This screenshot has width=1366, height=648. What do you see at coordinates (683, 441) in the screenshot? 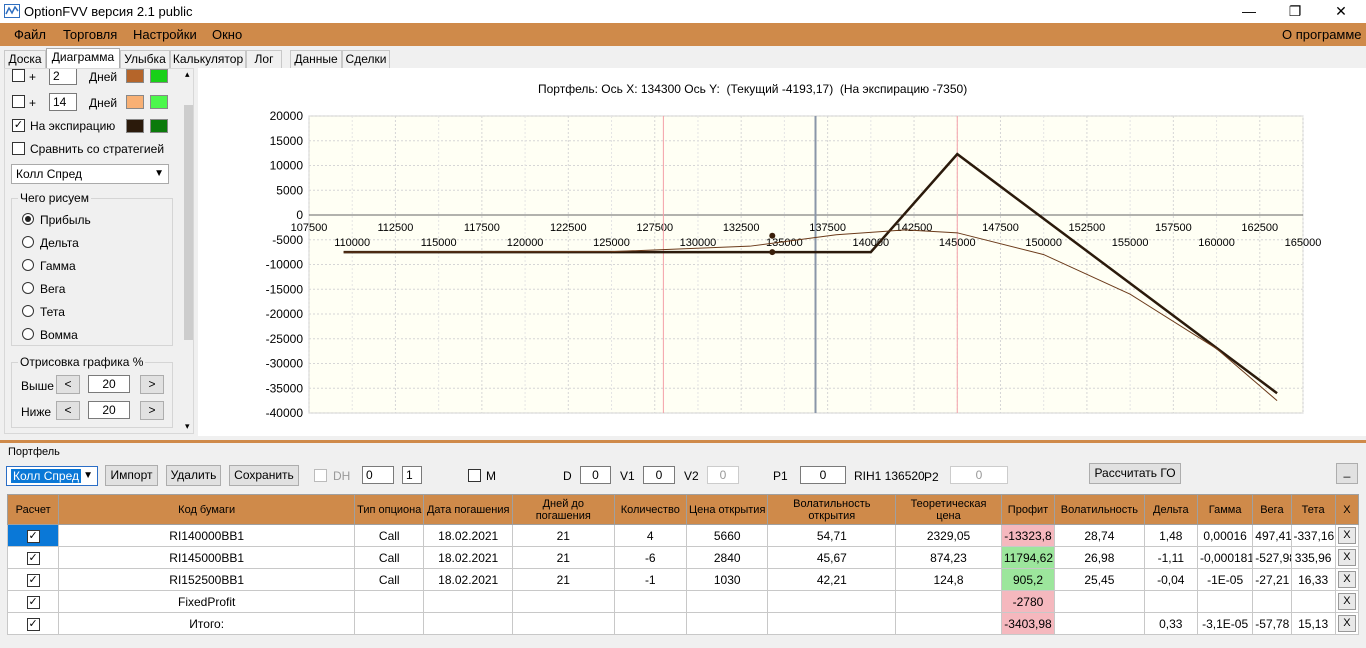
I see `splitter` at bounding box center [683, 441].